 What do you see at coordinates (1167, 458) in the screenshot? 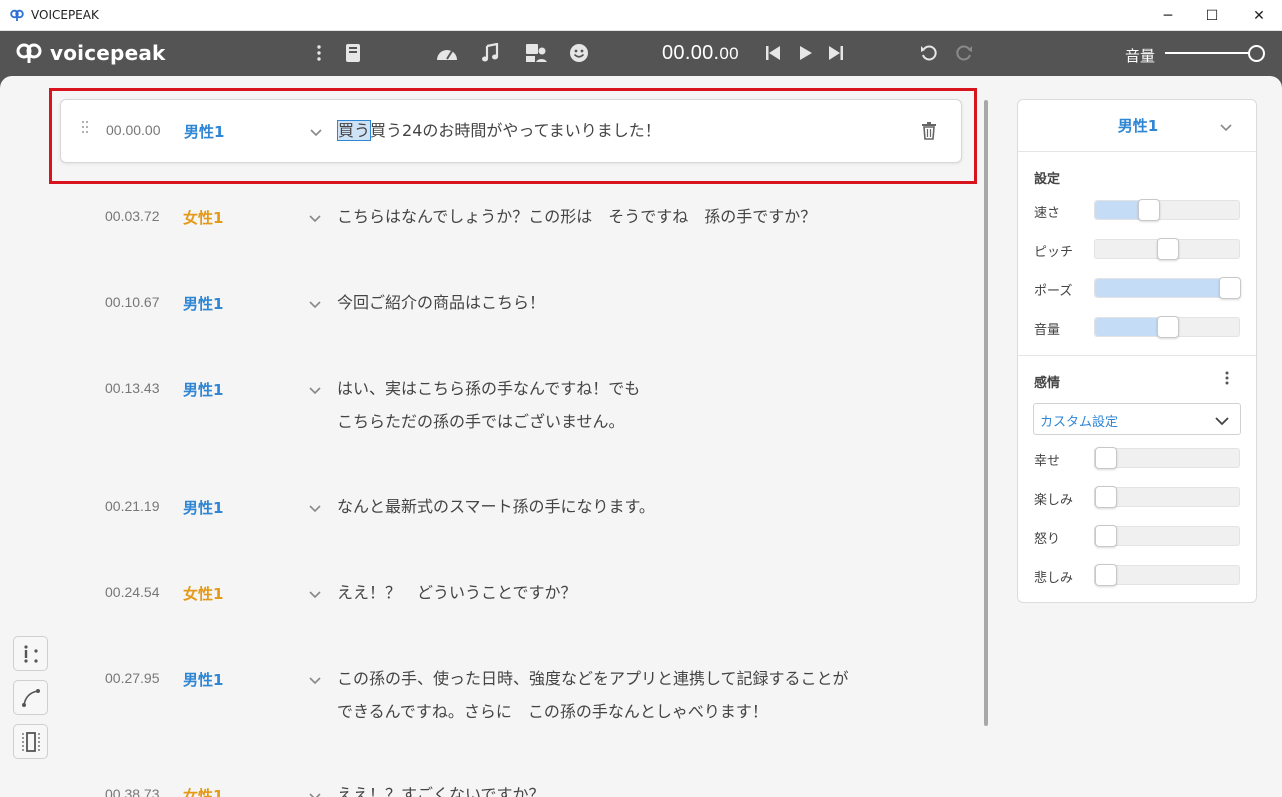
I see `happy-slider` at bounding box center [1167, 458].